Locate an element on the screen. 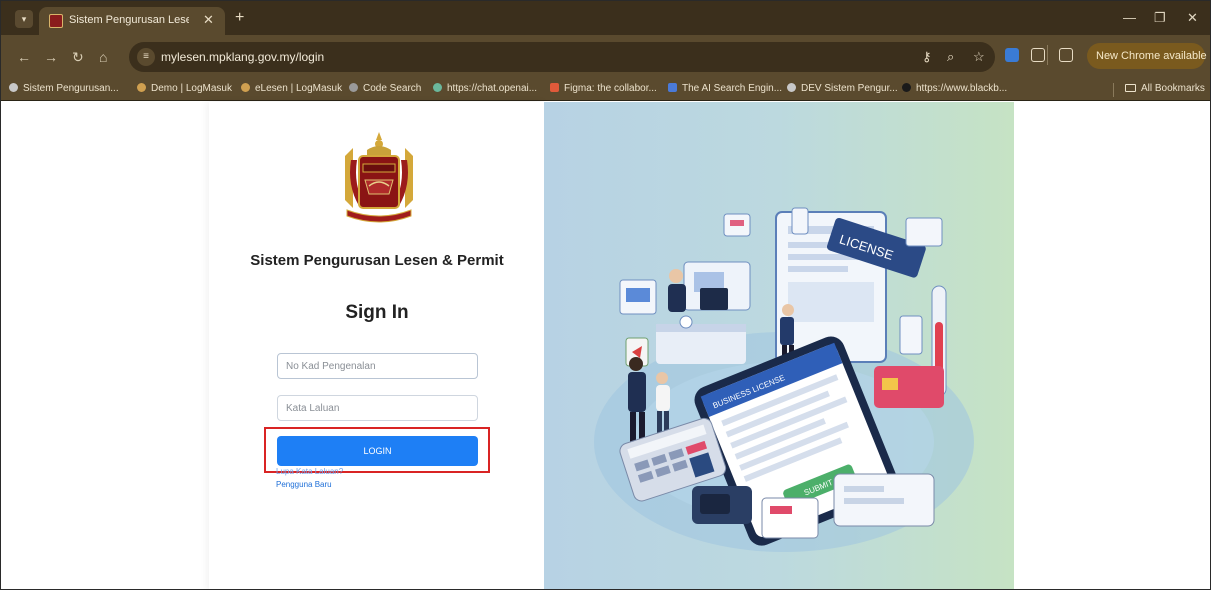  tab-search-icon: ▾ is located at coordinates (24, 19).